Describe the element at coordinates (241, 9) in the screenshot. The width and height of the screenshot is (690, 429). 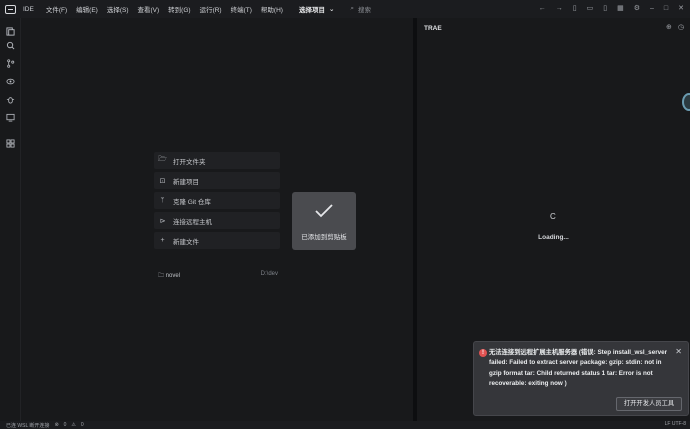
I see `menu-terminal: 终端(T)` at that location.